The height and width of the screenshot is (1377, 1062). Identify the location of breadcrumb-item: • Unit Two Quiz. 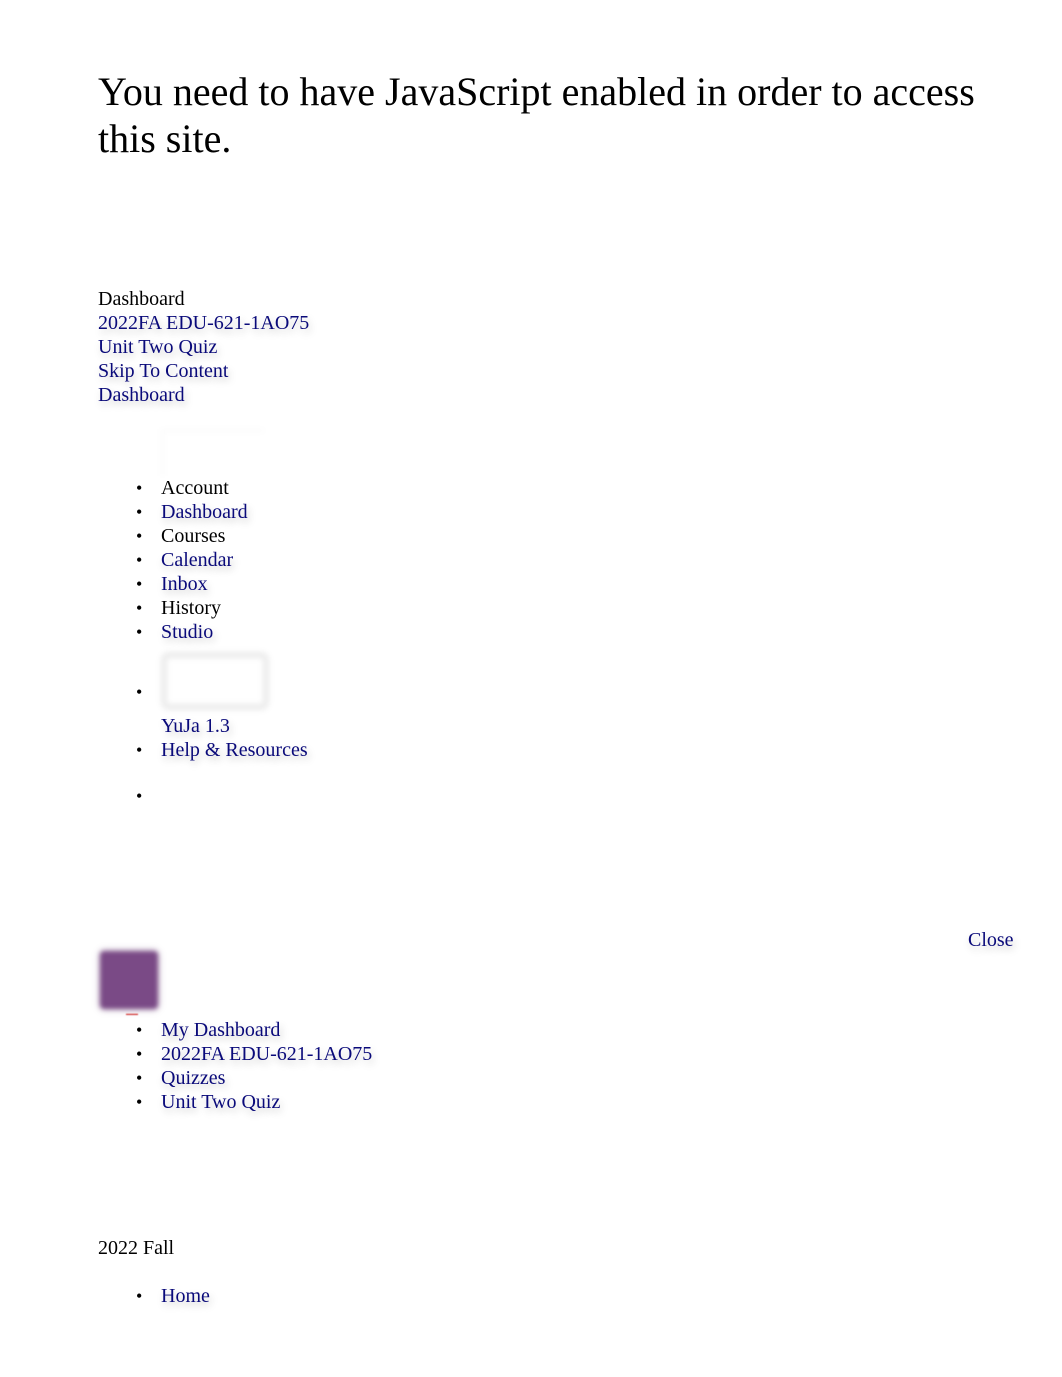
(235, 1102).